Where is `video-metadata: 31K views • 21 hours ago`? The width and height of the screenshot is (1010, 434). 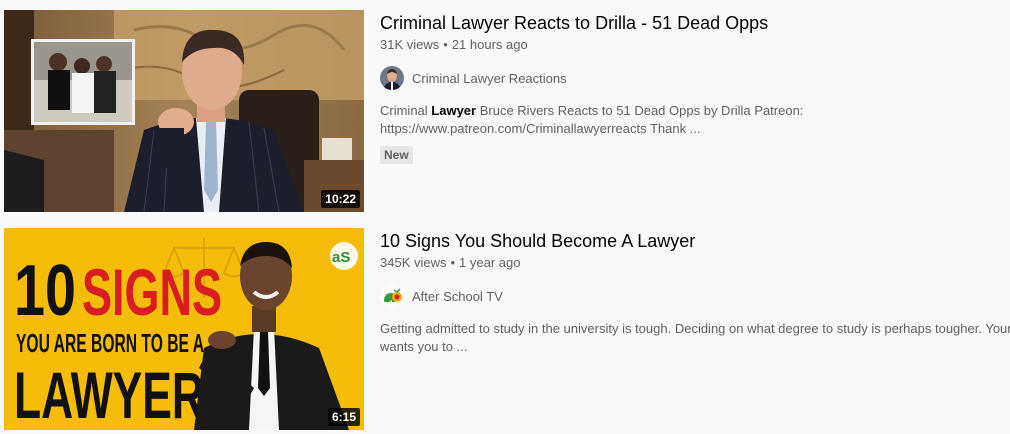 video-metadata: 31K views • 21 hours ago is located at coordinates (695, 45).